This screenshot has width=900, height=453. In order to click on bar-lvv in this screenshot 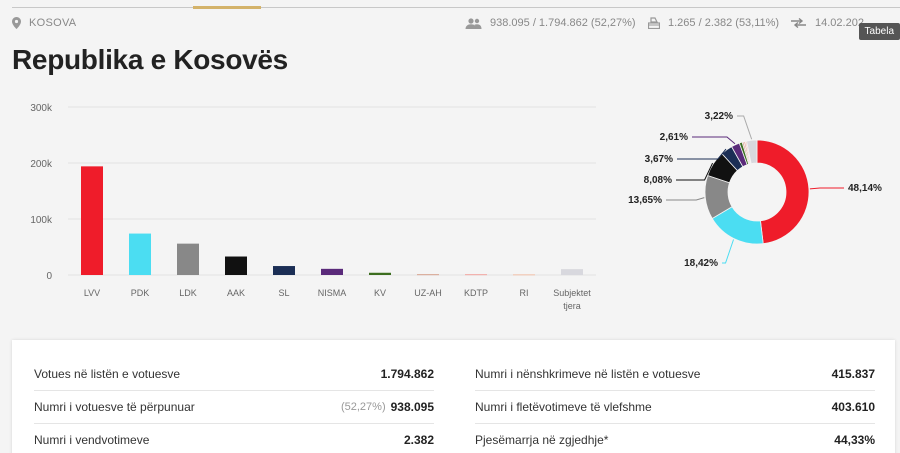, I will do `click(92, 220)`.